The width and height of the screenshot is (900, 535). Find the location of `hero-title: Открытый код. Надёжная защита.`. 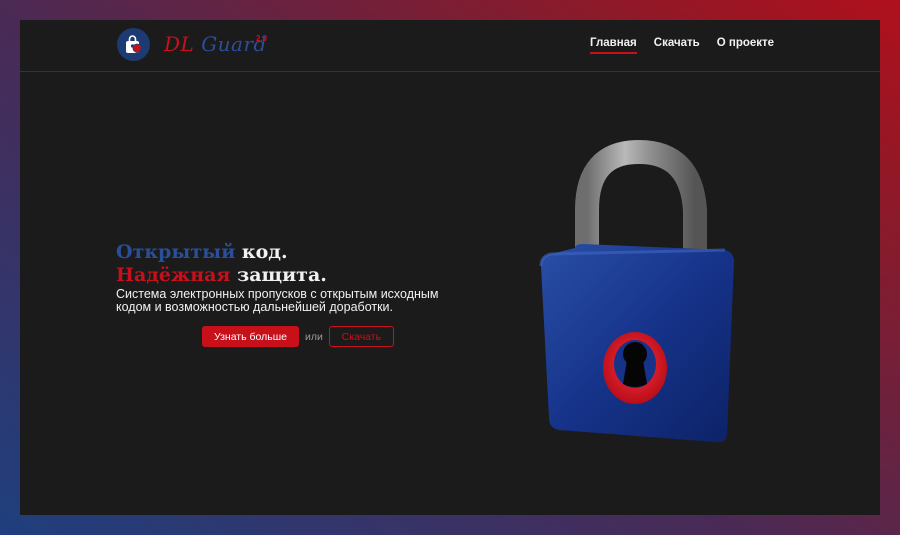

hero-title: Открытый код. Надёжная защита. is located at coordinates (221, 264).